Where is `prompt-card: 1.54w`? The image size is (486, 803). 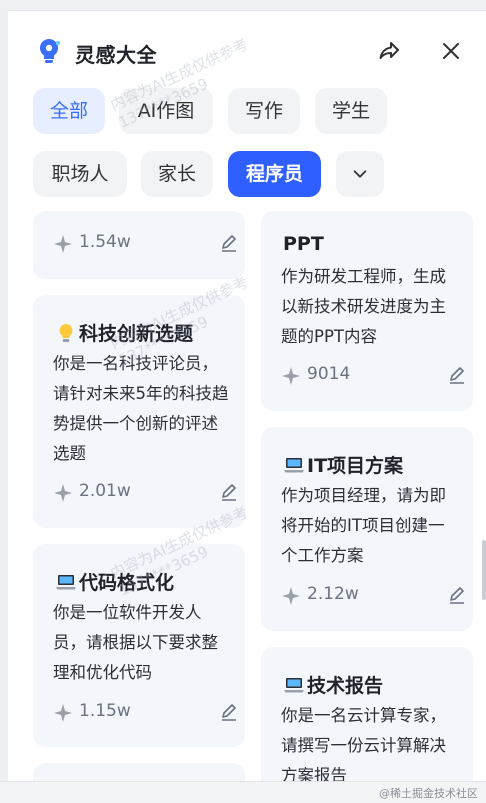 prompt-card: 1.54w is located at coordinates (139, 245).